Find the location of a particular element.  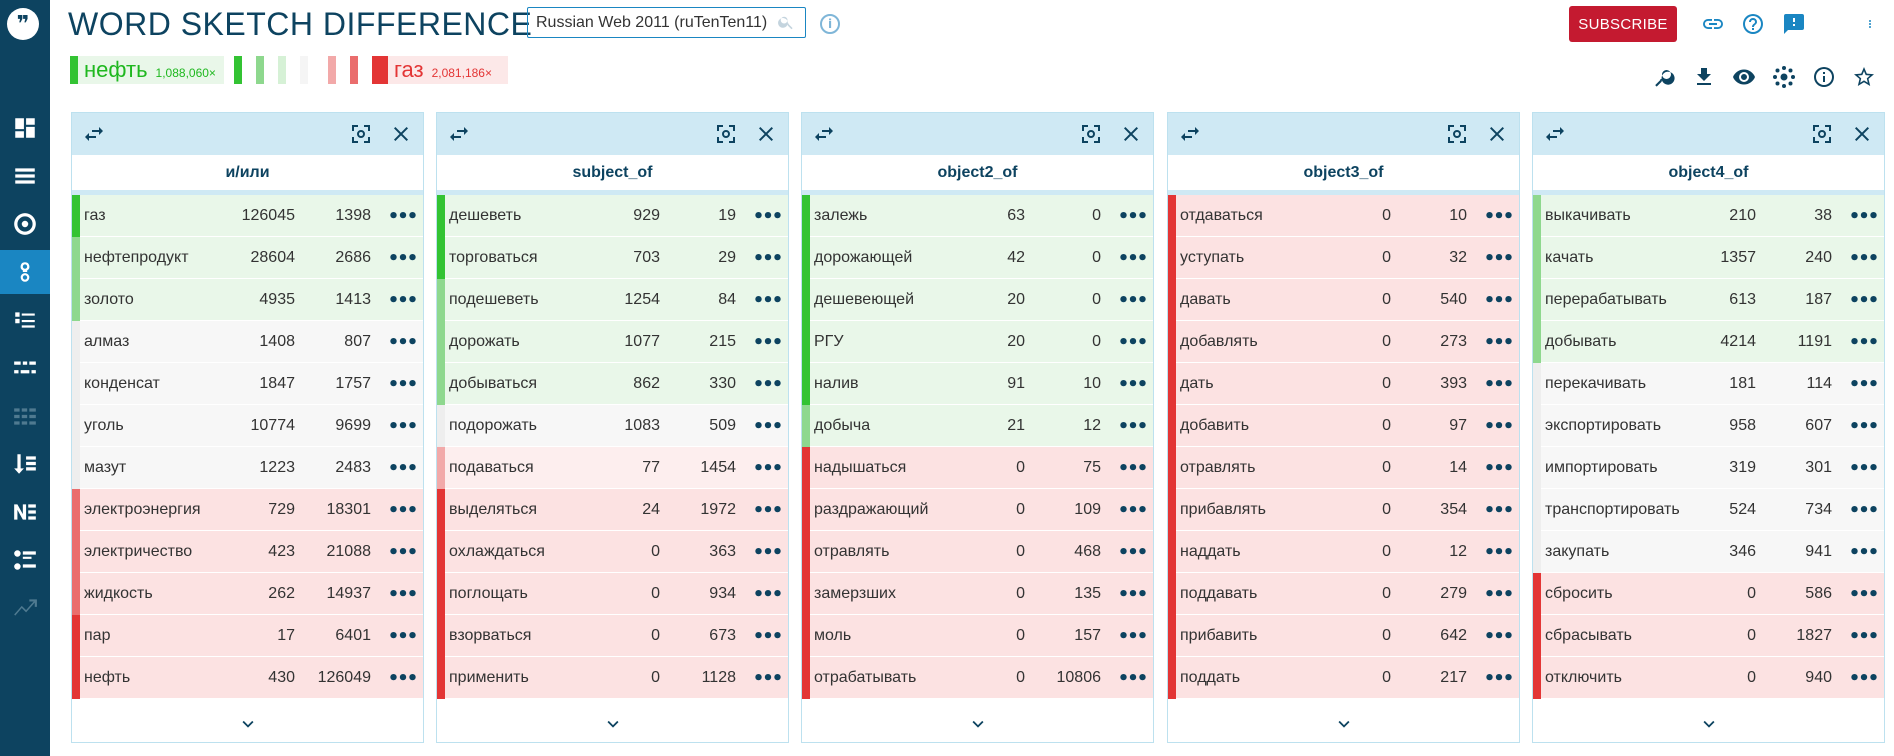

sketch-engine-logo: ❞ is located at coordinates (23, 24).